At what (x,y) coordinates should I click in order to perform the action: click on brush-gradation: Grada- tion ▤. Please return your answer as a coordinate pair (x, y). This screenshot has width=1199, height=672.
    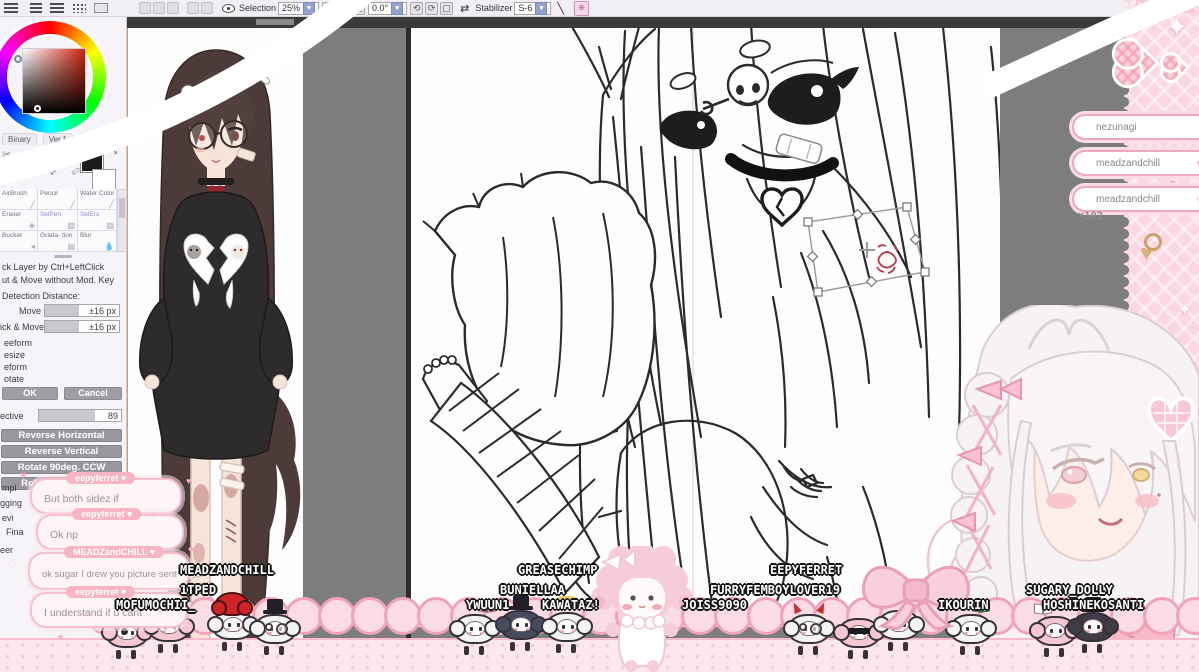
    Looking at the image, I should click on (58, 241).